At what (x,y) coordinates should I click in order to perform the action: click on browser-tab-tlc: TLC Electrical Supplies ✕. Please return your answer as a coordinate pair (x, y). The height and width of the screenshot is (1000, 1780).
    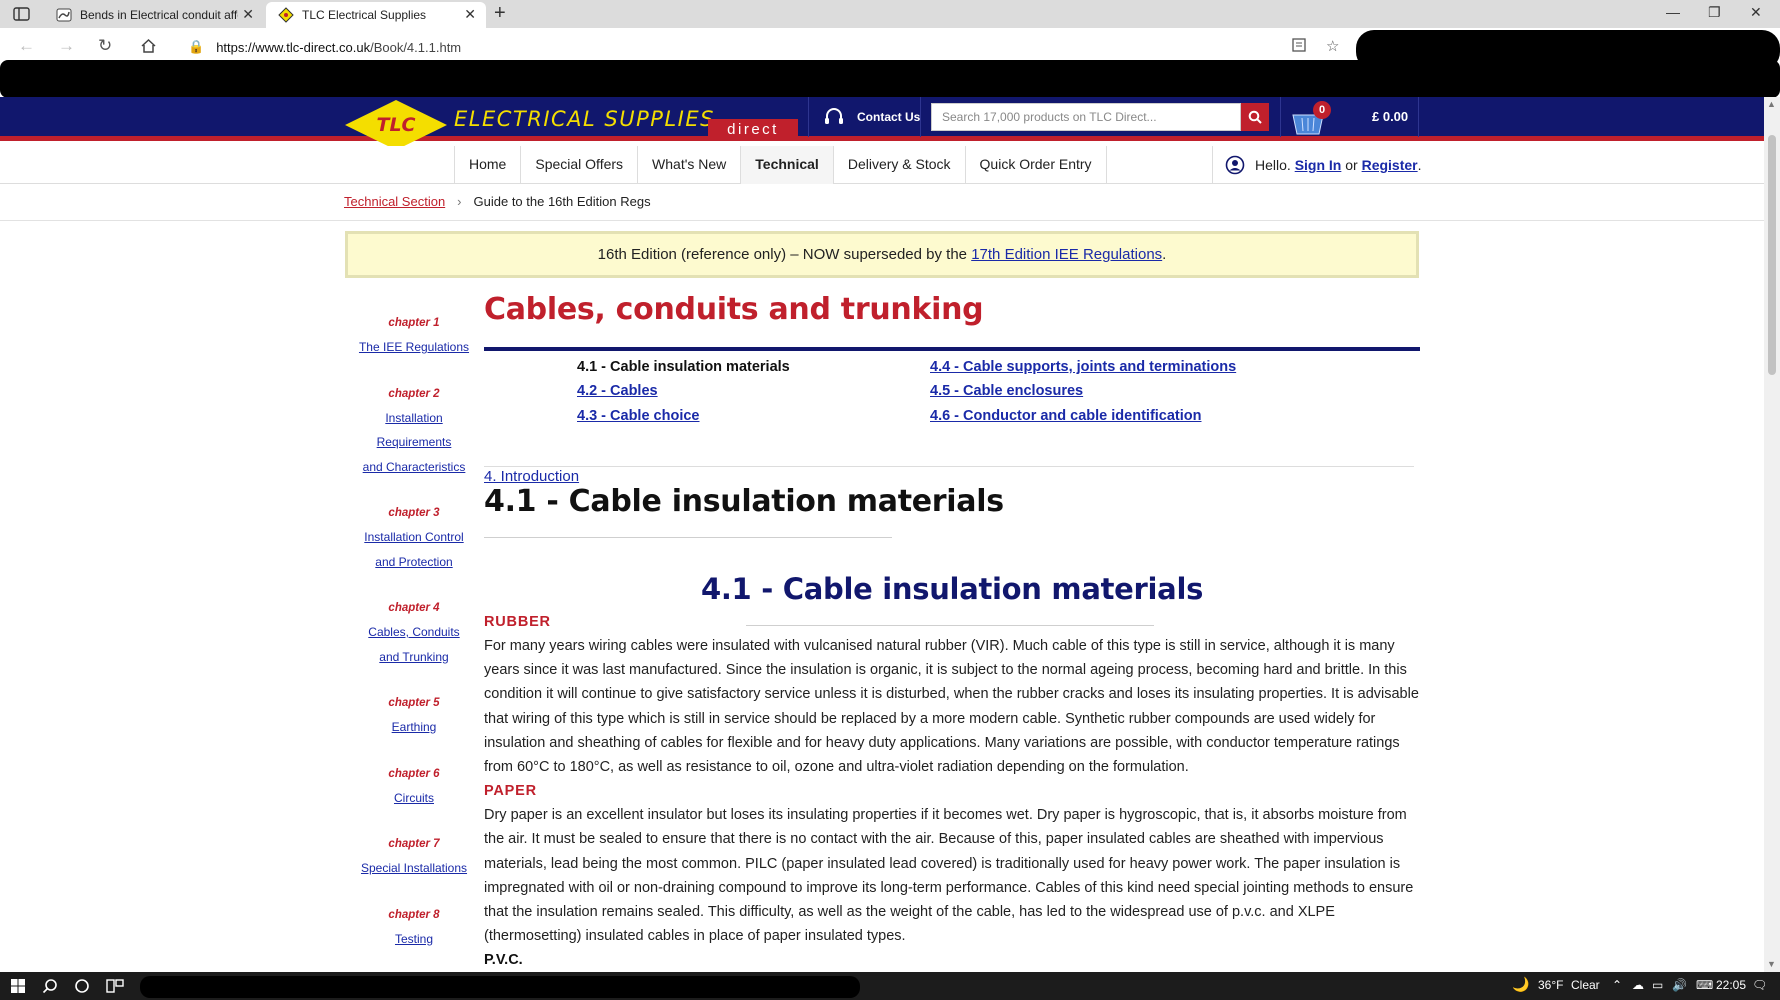
    Looking at the image, I should click on (376, 15).